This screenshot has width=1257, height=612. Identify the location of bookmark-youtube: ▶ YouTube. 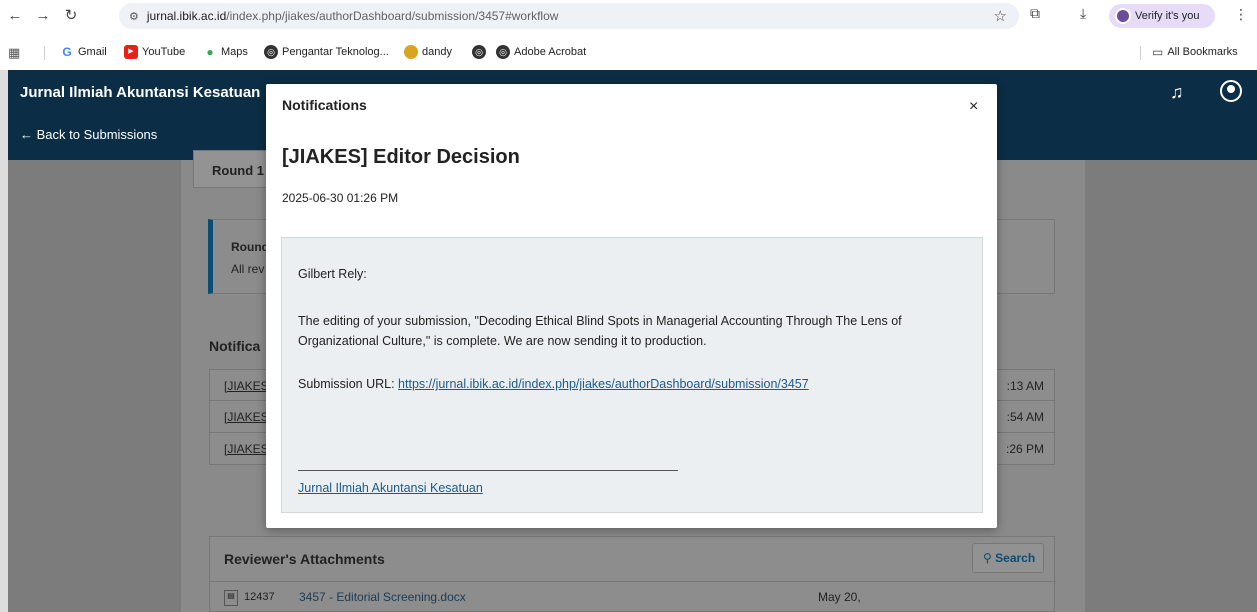
(154, 52).